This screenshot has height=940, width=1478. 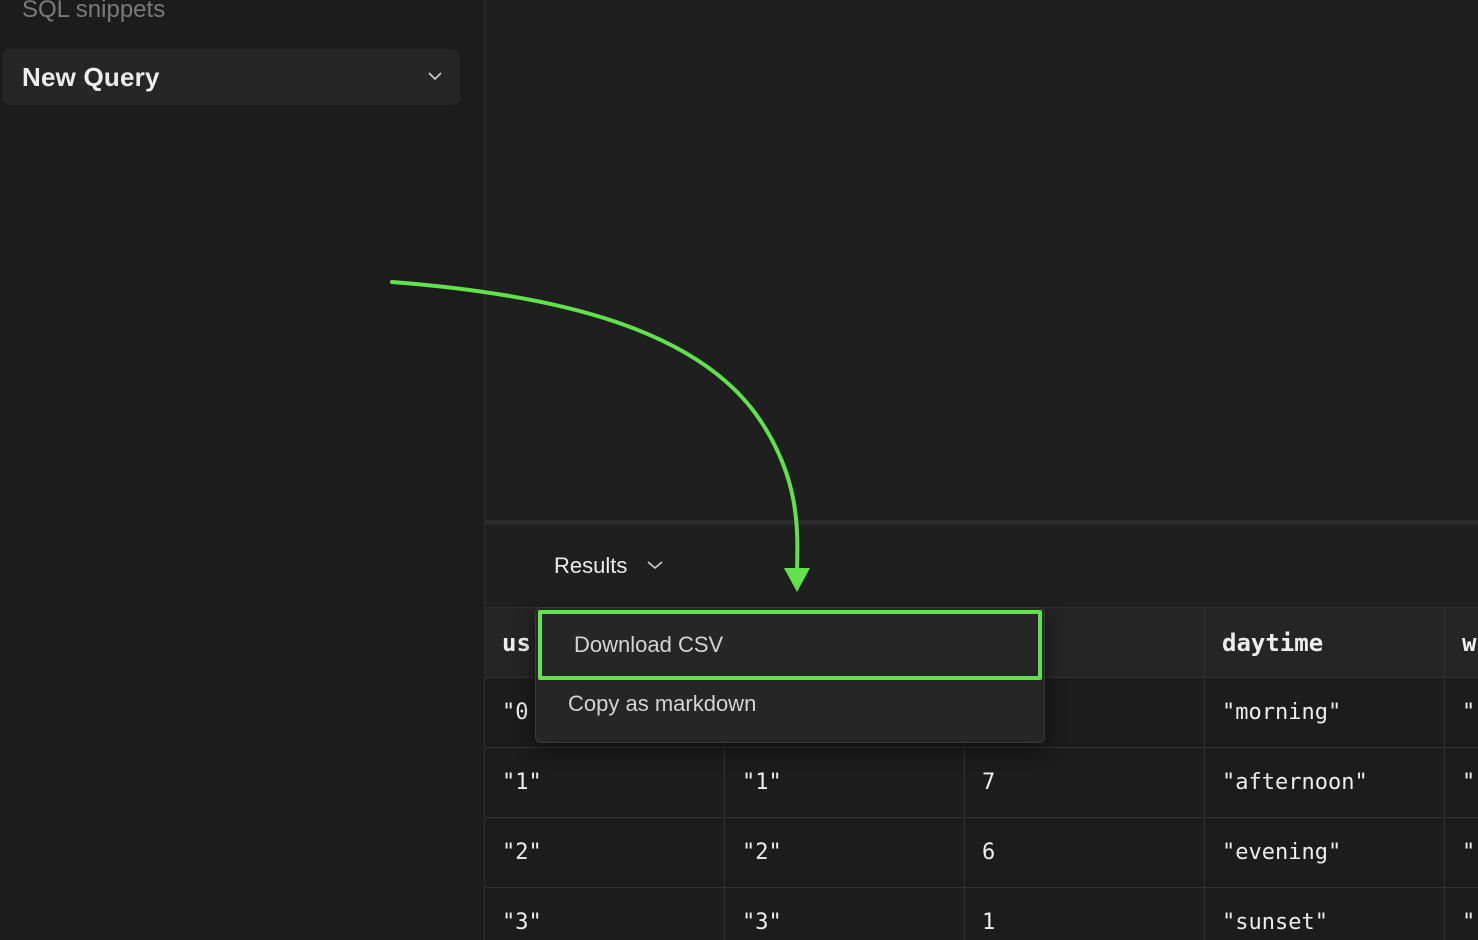 What do you see at coordinates (1325, 914) in the screenshot?
I see `table-cell: "sunset"` at bounding box center [1325, 914].